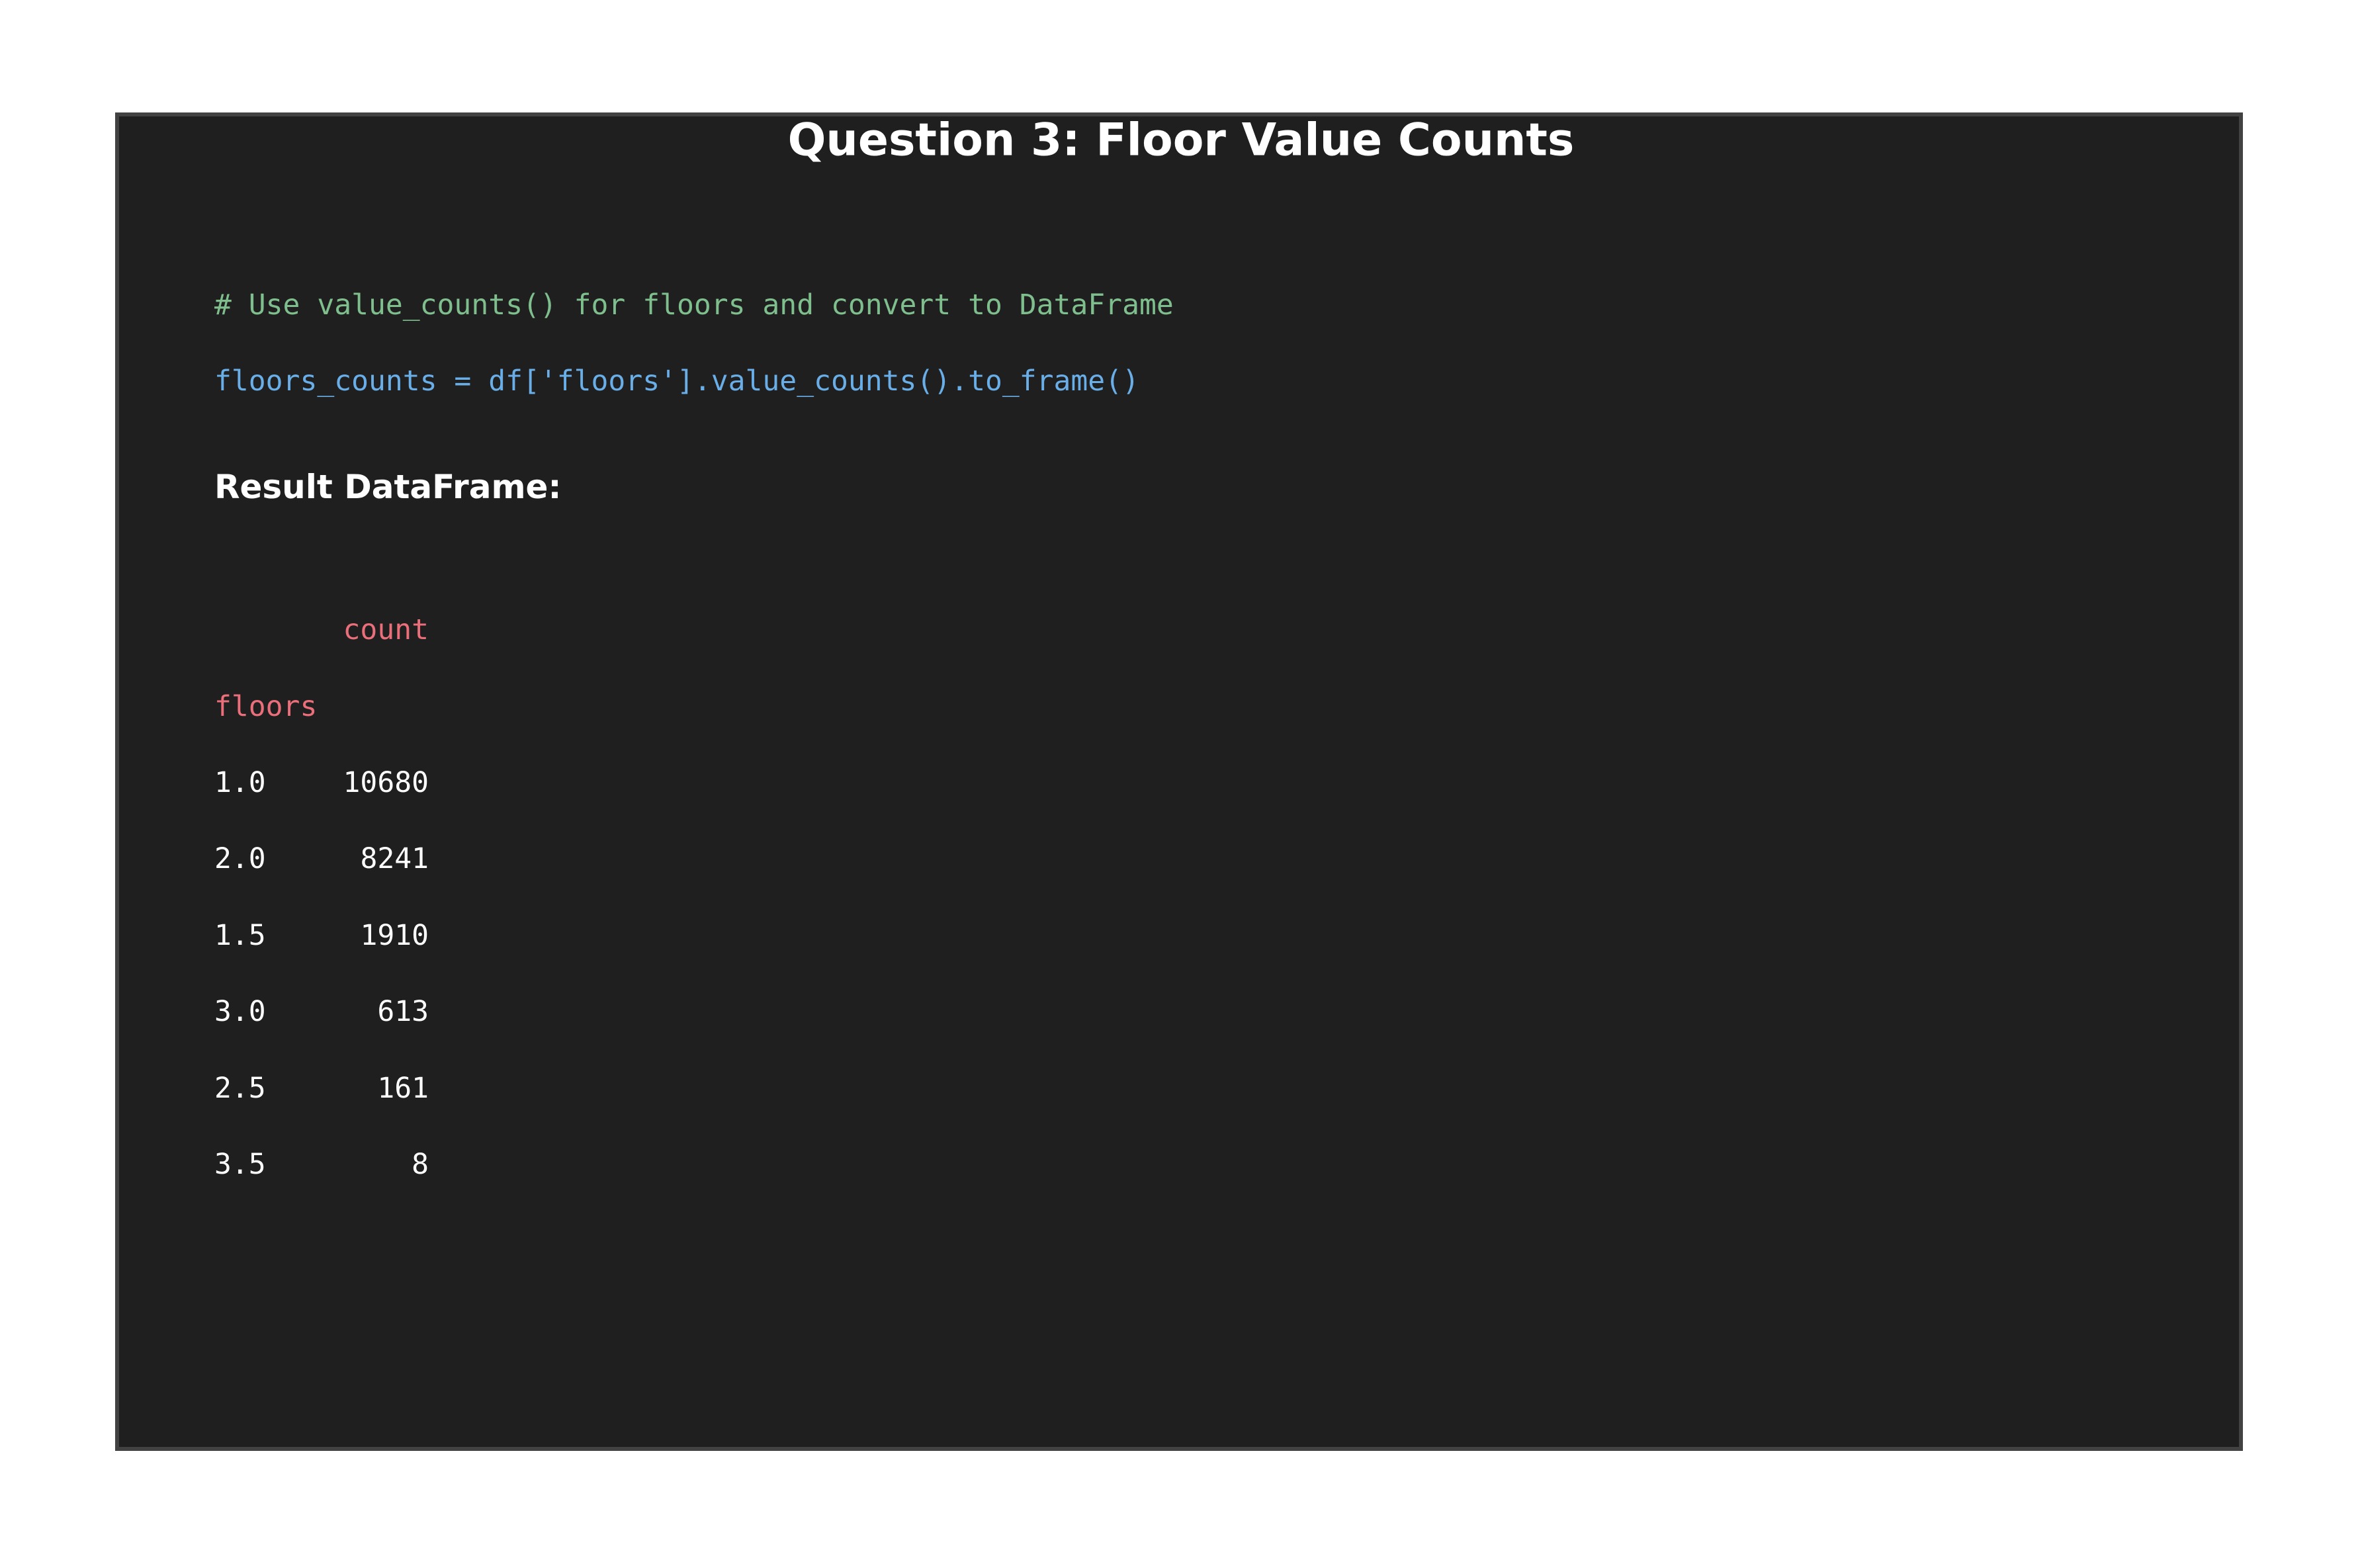 Image resolution: width=2362 pixels, height=1568 pixels. I want to click on page-title: Question 3: Floor Value Counts, so click(1181, 141).